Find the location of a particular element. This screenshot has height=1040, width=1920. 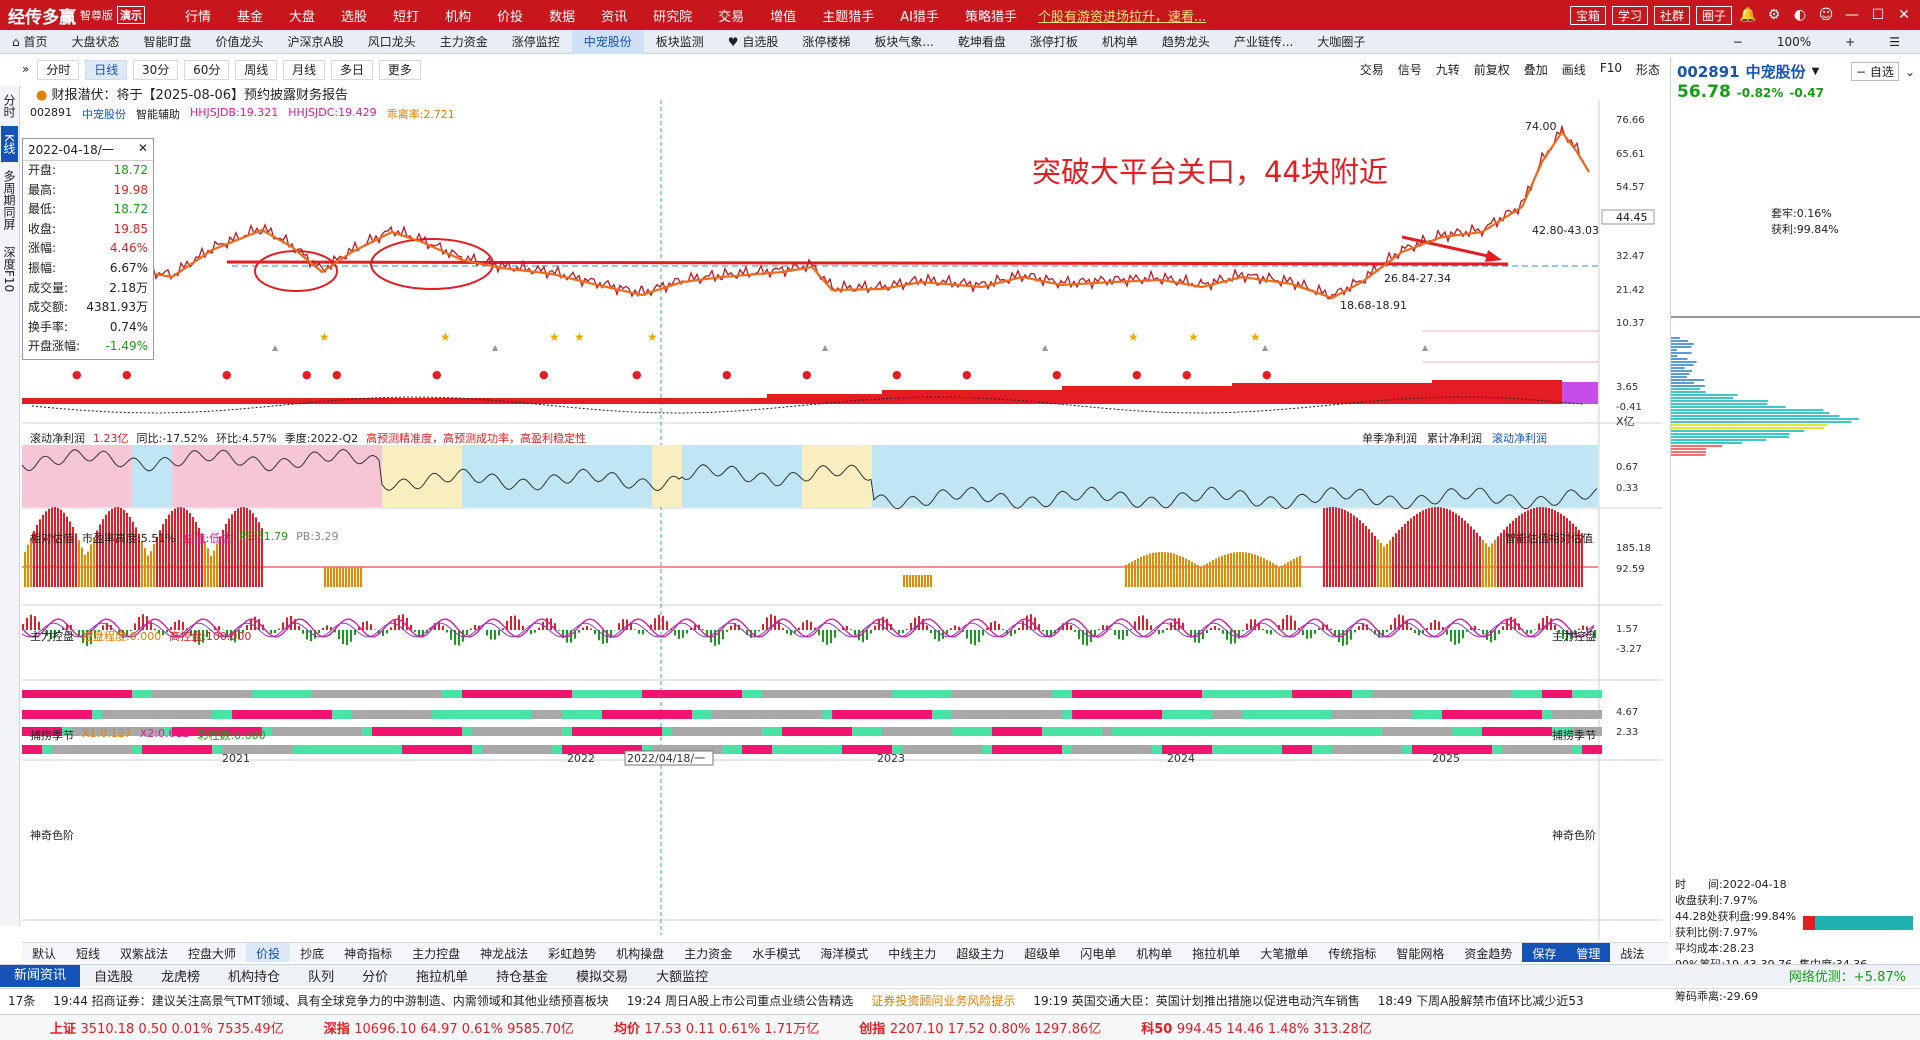

minimize-icon: — is located at coordinates (1852, 15).